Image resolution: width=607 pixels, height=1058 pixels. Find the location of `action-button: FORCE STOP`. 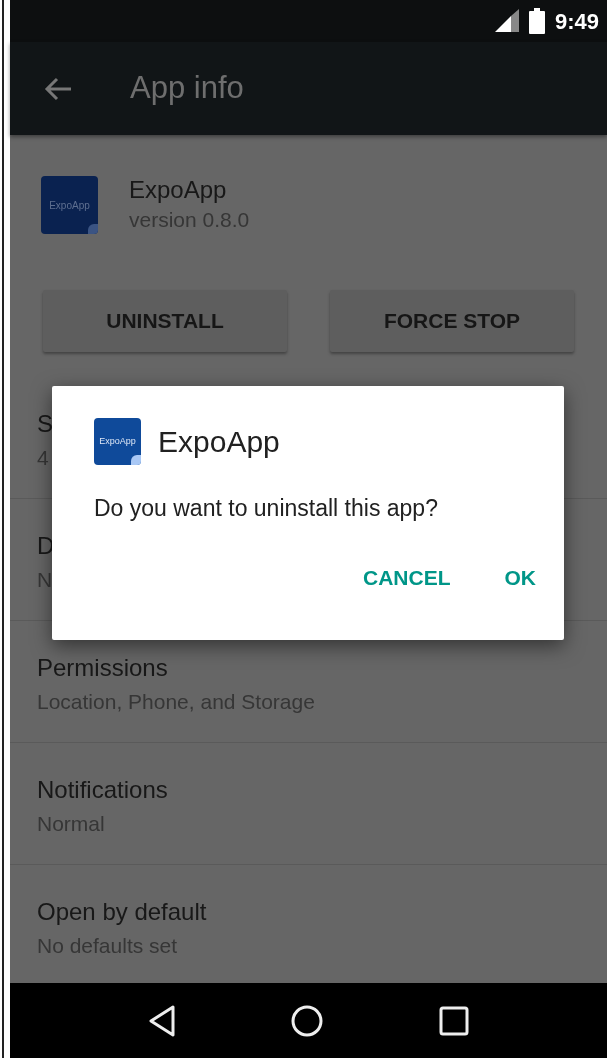

action-button: FORCE STOP is located at coordinates (452, 321).